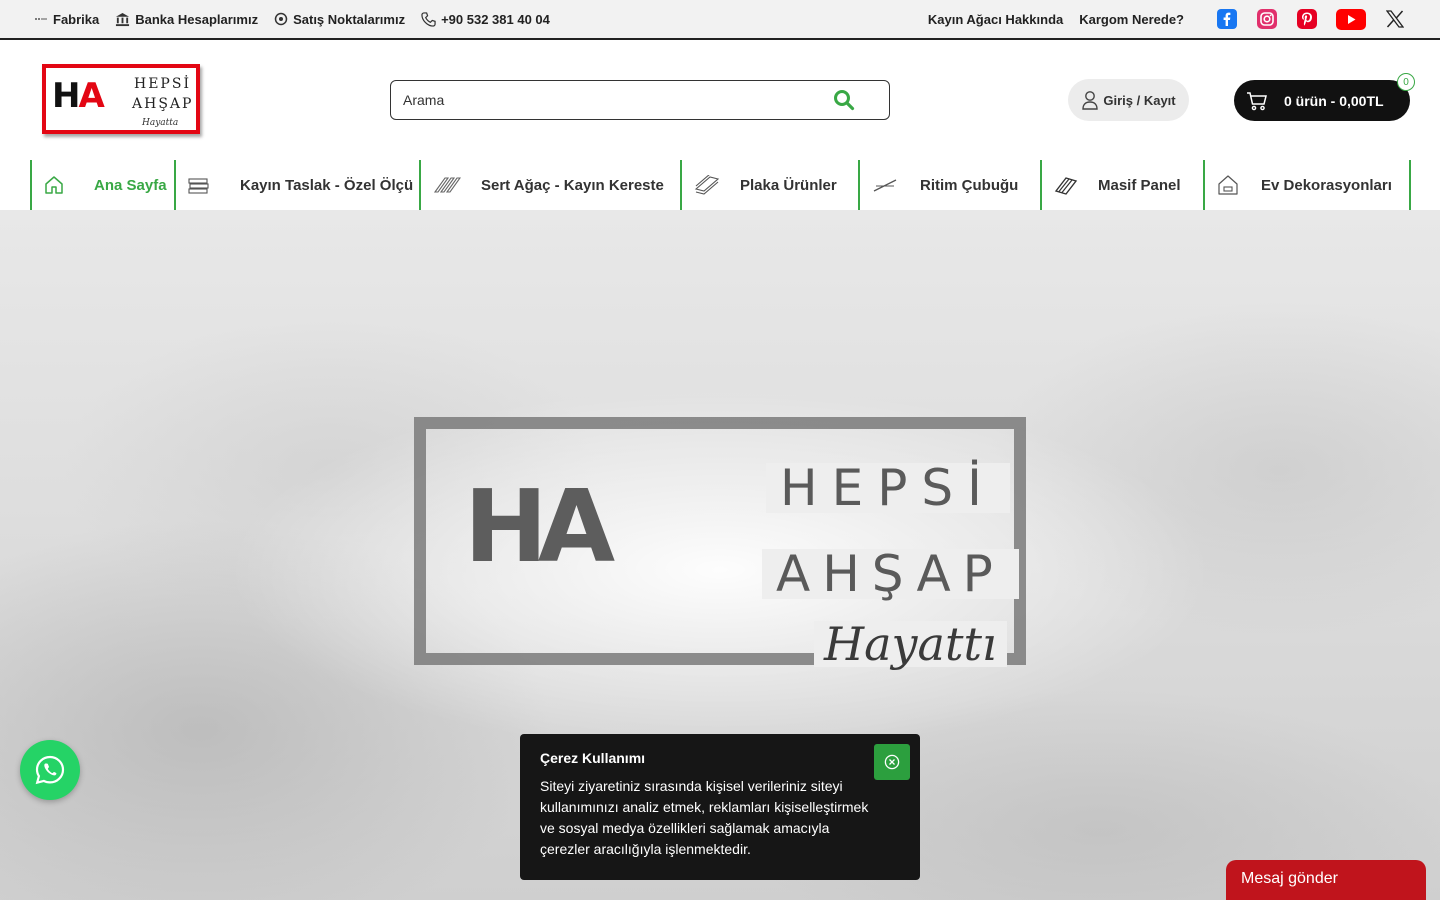 This screenshot has width=1440, height=900. I want to click on nav-divider, so click(1410, 185).